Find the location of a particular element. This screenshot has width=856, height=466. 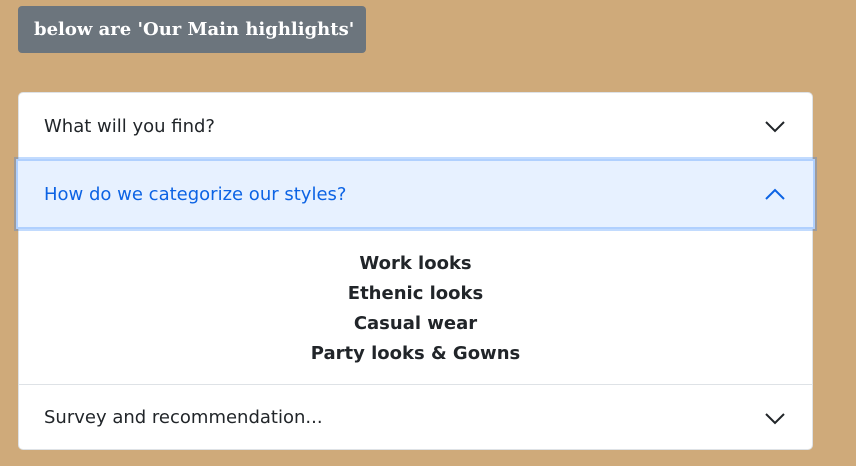

style-category-item: Party looks & Gowns is located at coordinates (415, 353).